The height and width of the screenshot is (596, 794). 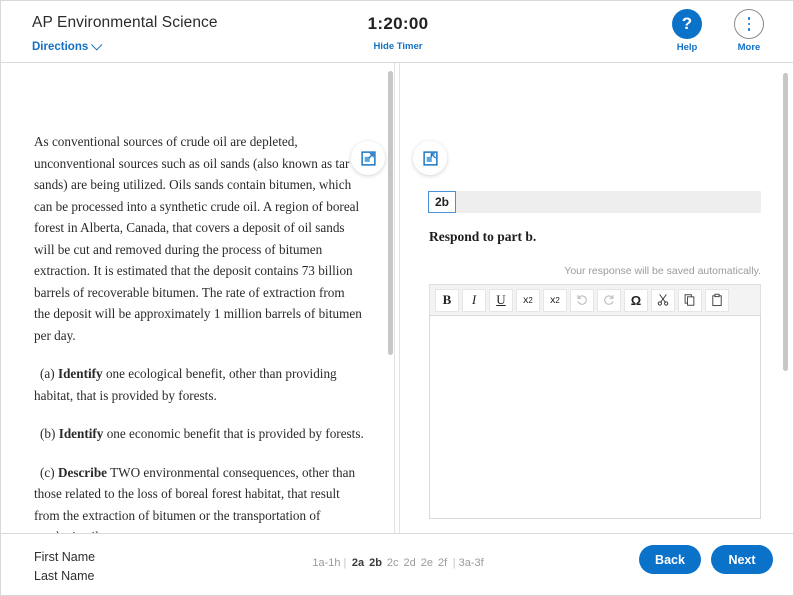 I want to click on stimulus-scrollbar-thumb, so click(x=390, y=213).